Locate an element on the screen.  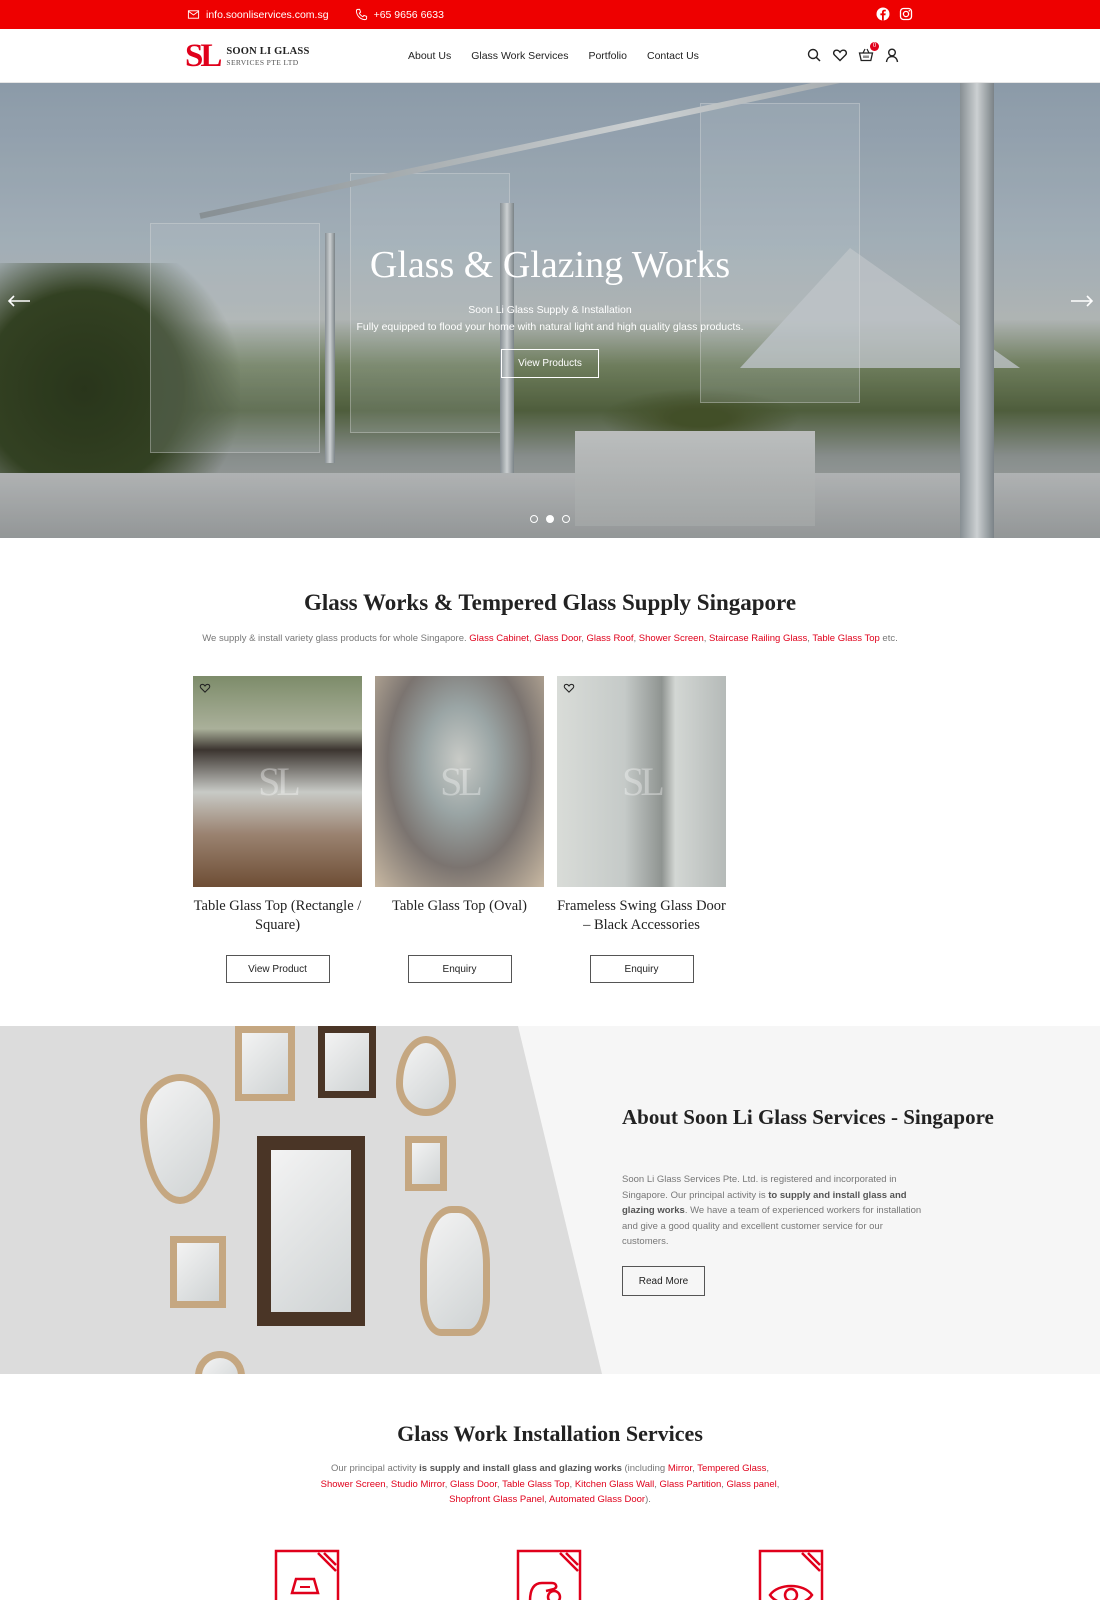
slider-dot-active is located at coordinates (550, 519).